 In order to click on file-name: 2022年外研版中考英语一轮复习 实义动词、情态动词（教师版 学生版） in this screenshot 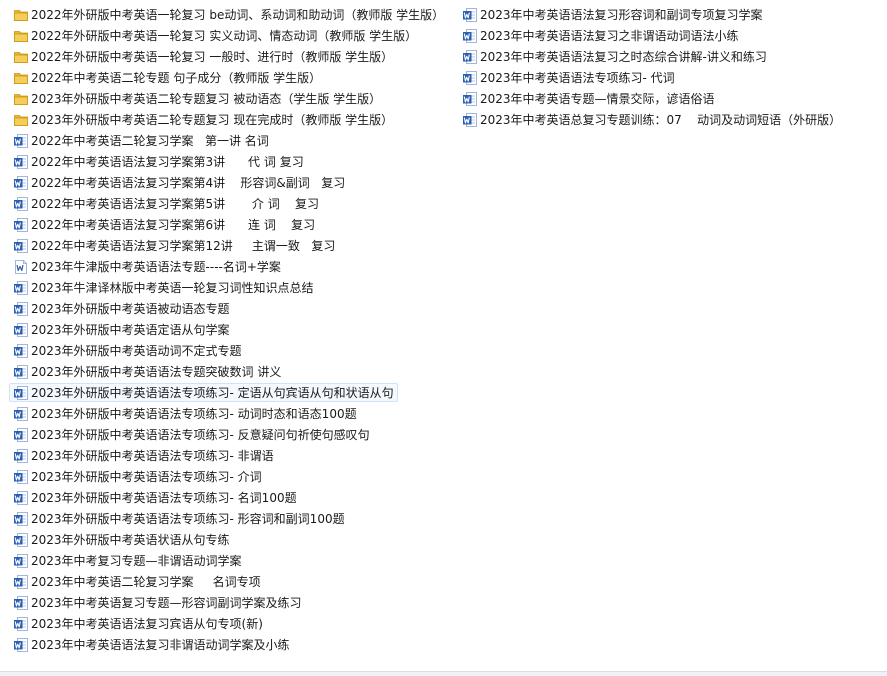, I will do `click(224, 36)`.